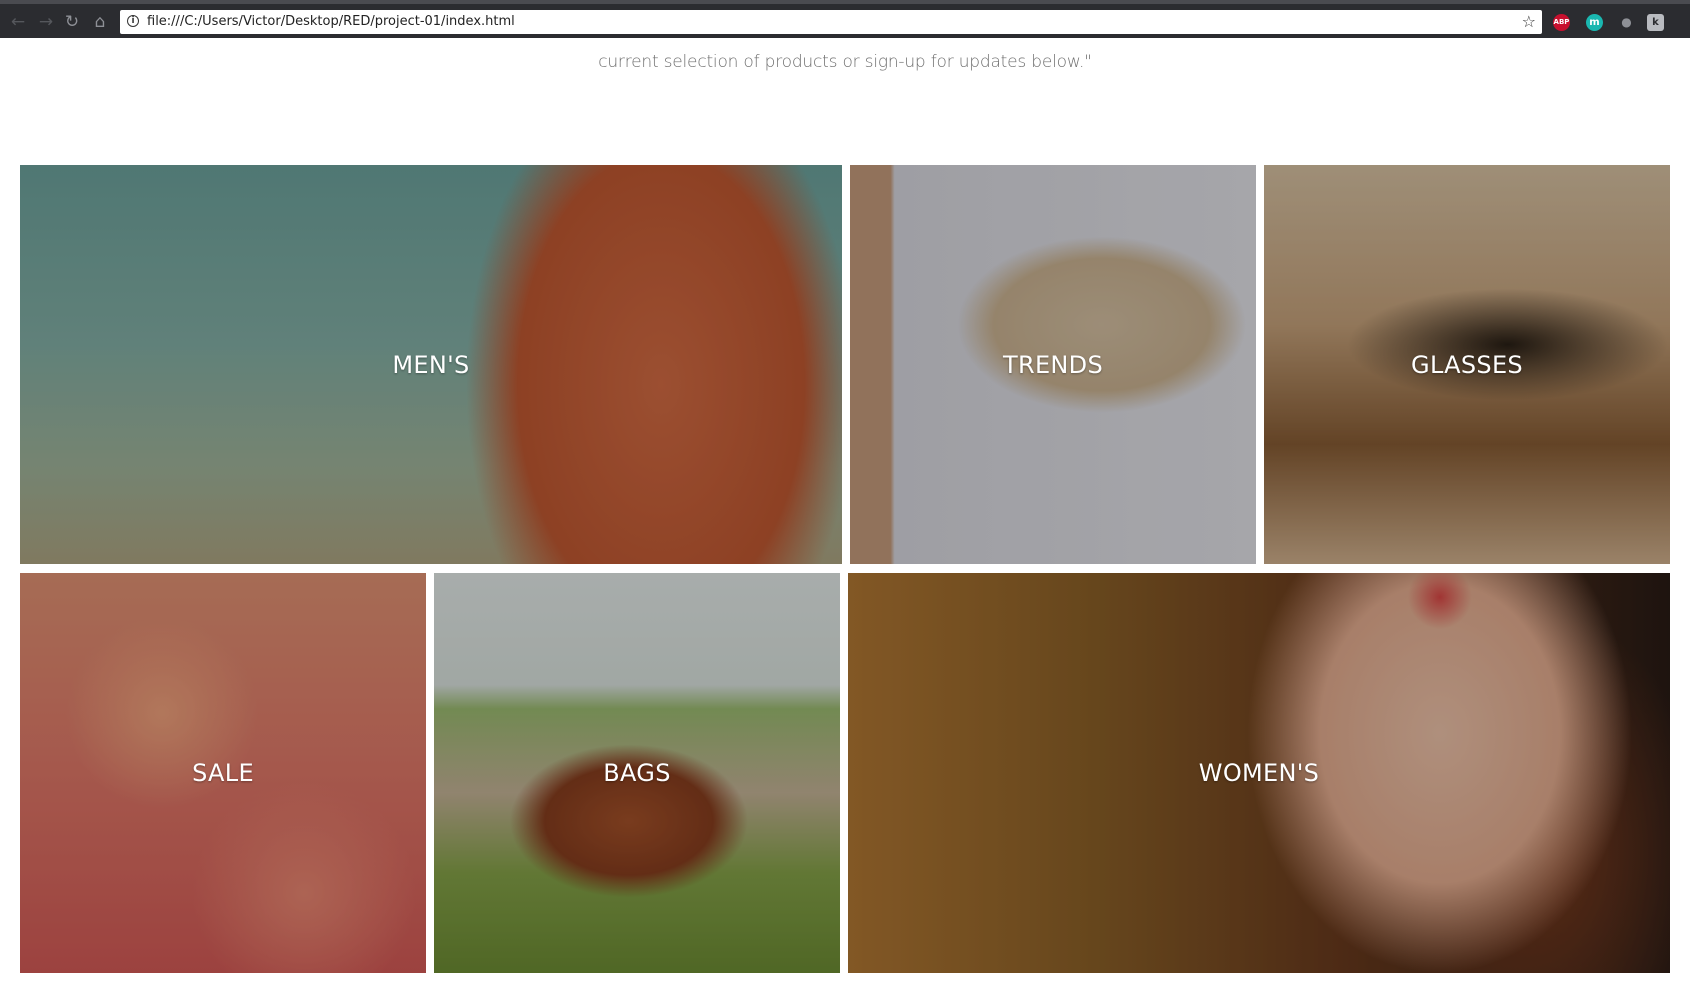 Image resolution: width=1690 pixels, height=992 pixels. I want to click on intro-text-clipped-line, so click(845, 42).